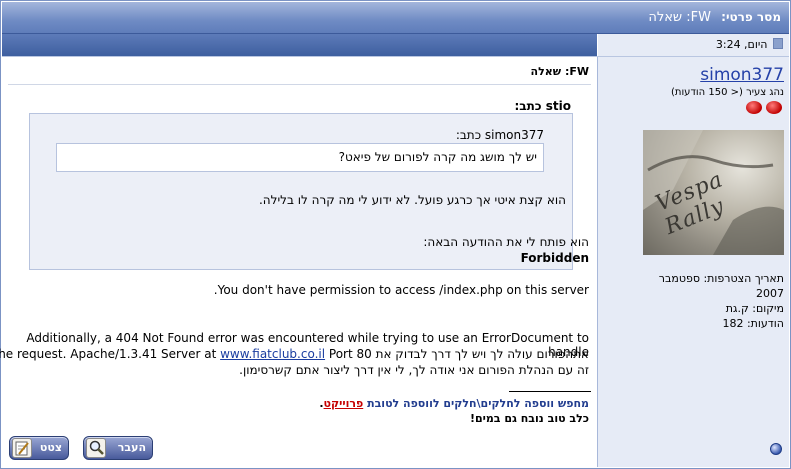  Describe the element at coordinates (741, 44) in the screenshot. I see `post-date-text: היום, 3:24` at that location.